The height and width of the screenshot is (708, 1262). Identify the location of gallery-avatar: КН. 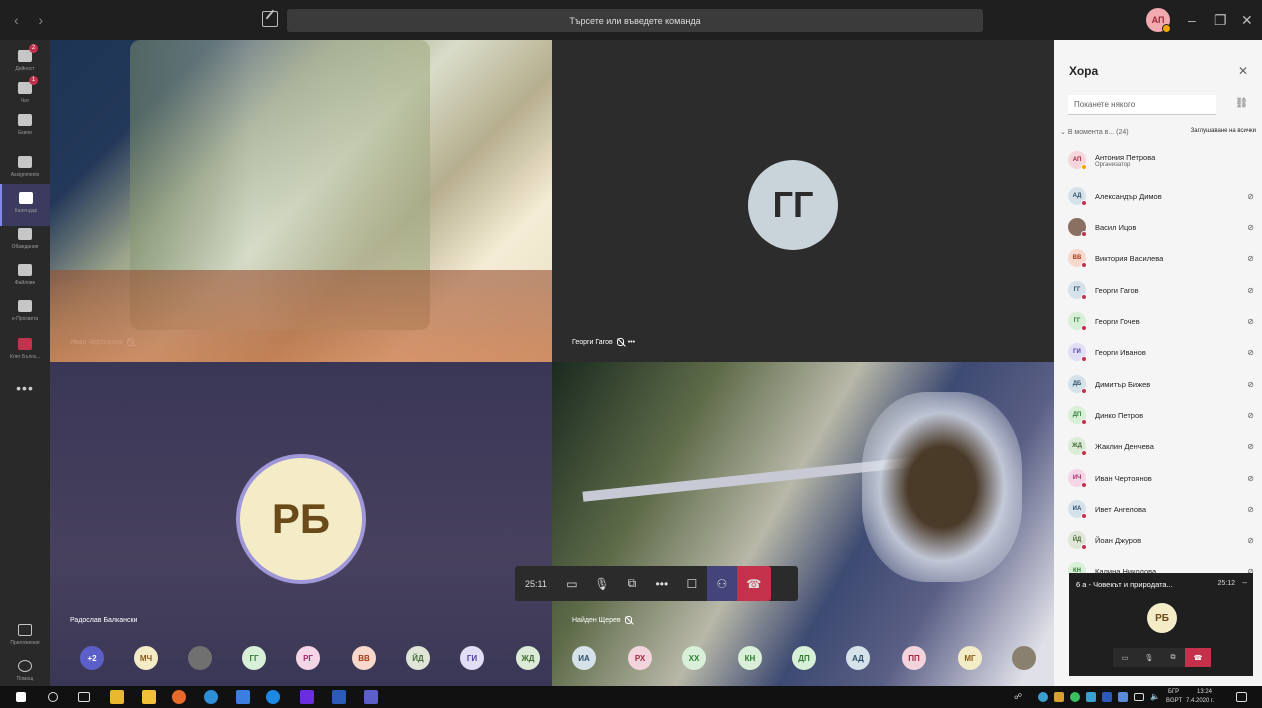
(750, 658).